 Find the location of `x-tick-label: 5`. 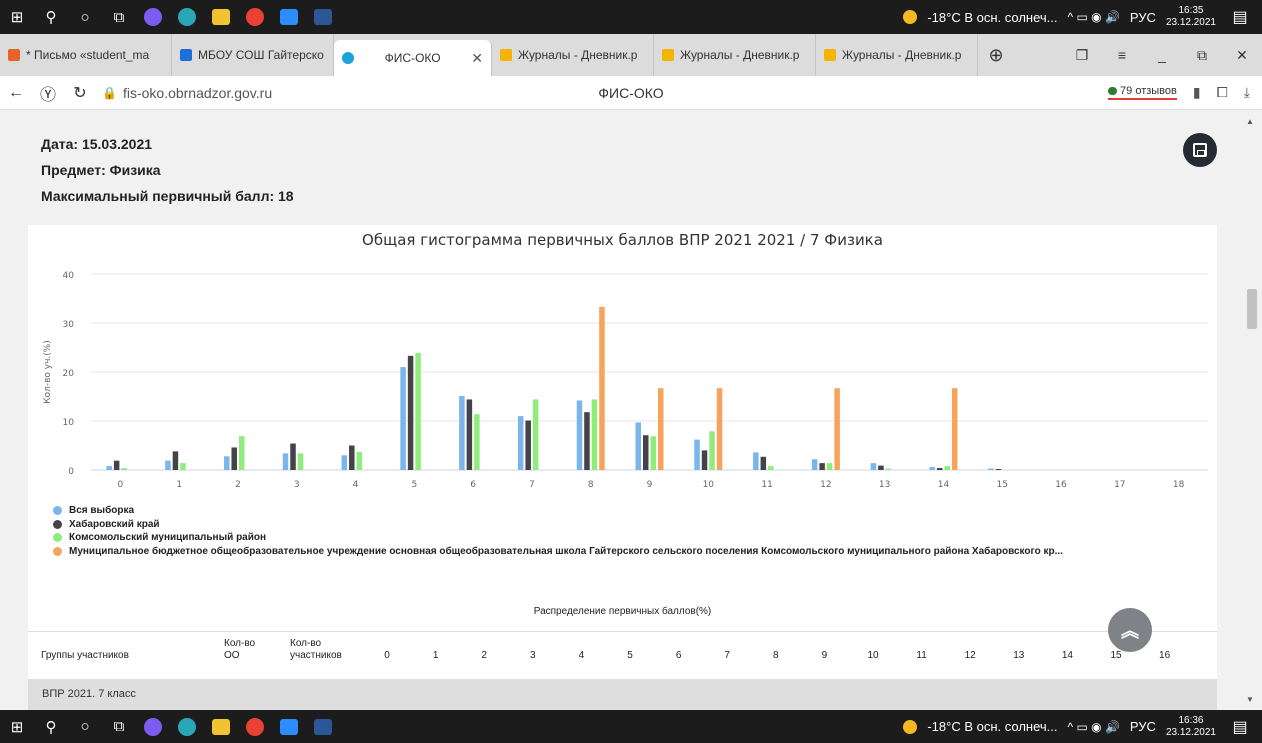

x-tick-label: 5 is located at coordinates (414, 485).